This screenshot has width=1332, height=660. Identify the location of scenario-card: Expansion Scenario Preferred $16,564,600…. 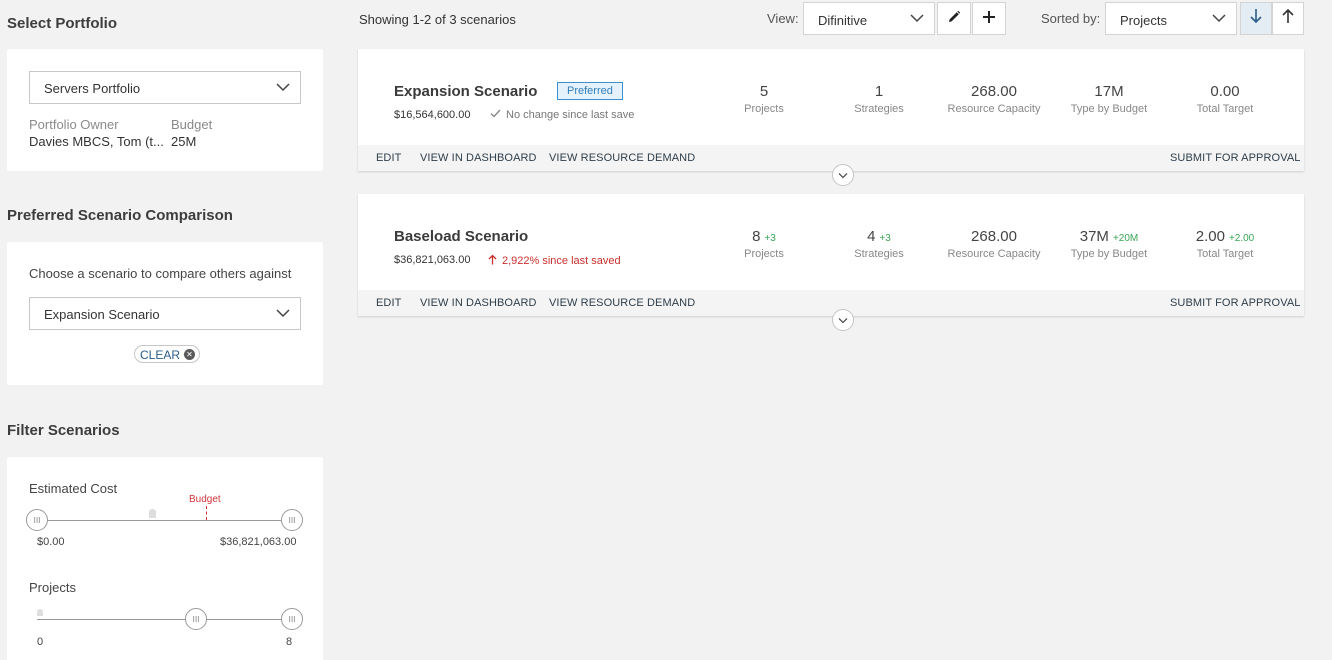
(831, 117).